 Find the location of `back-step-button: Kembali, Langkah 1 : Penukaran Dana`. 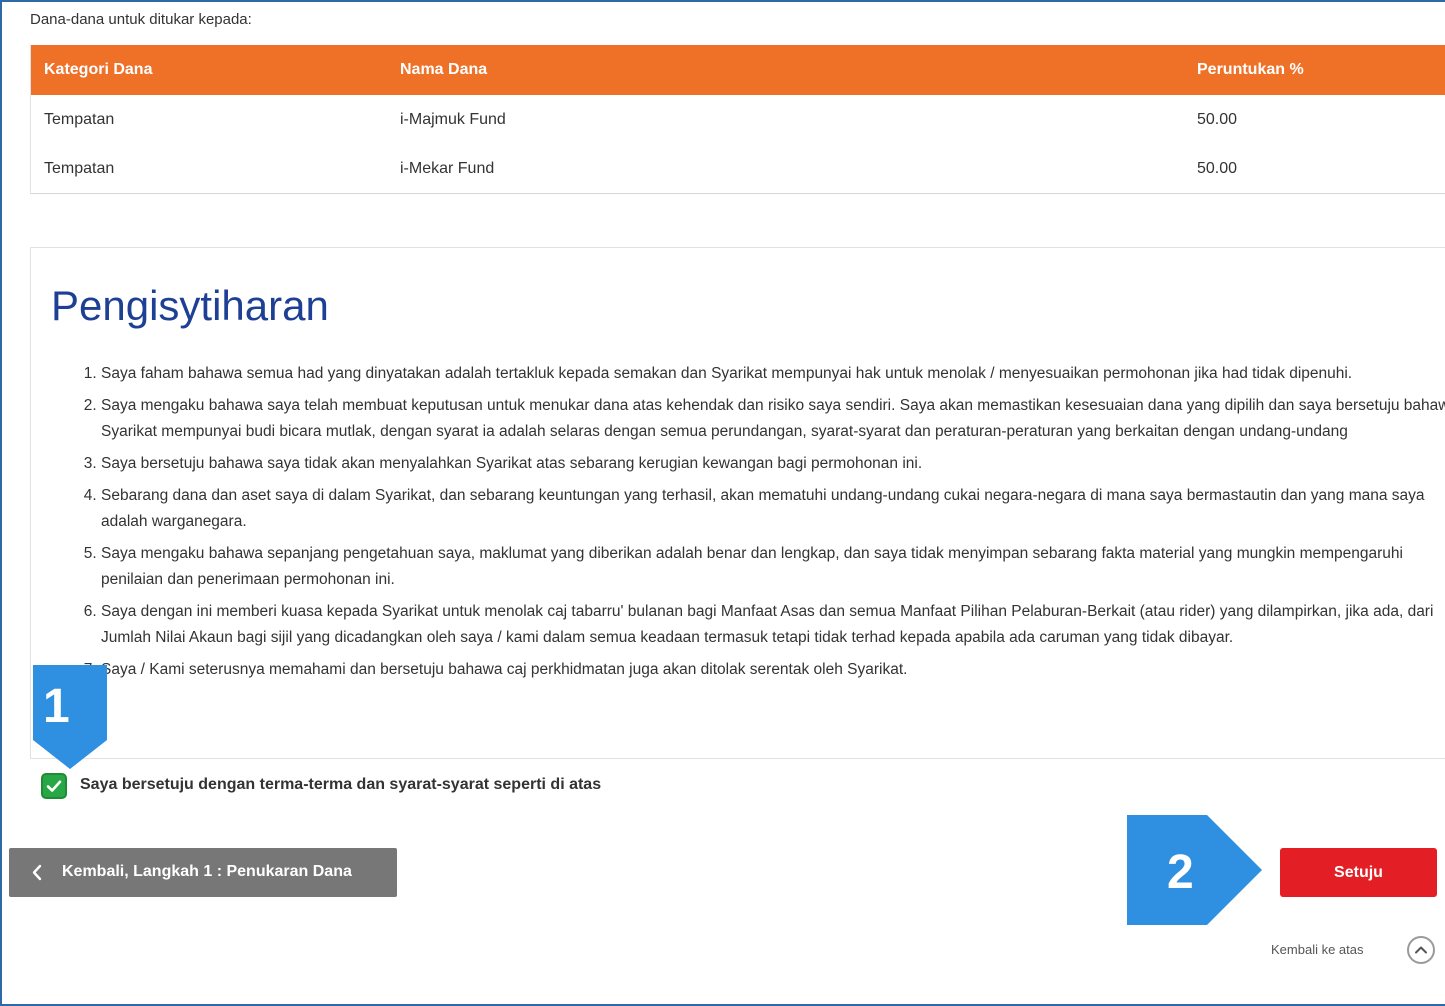

back-step-button: Kembali, Langkah 1 : Penukaran Dana is located at coordinates (203, 872).